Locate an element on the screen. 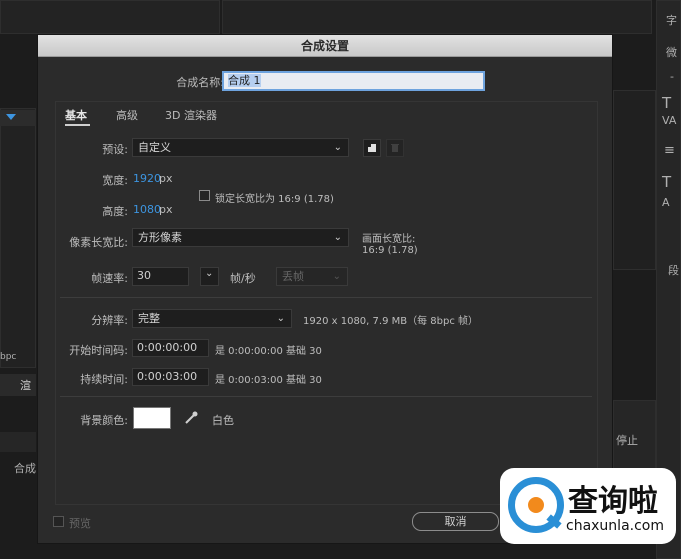 This screenshot has height=559, width=681. tab-basic: 基本 is located at coordinates (76, 115).